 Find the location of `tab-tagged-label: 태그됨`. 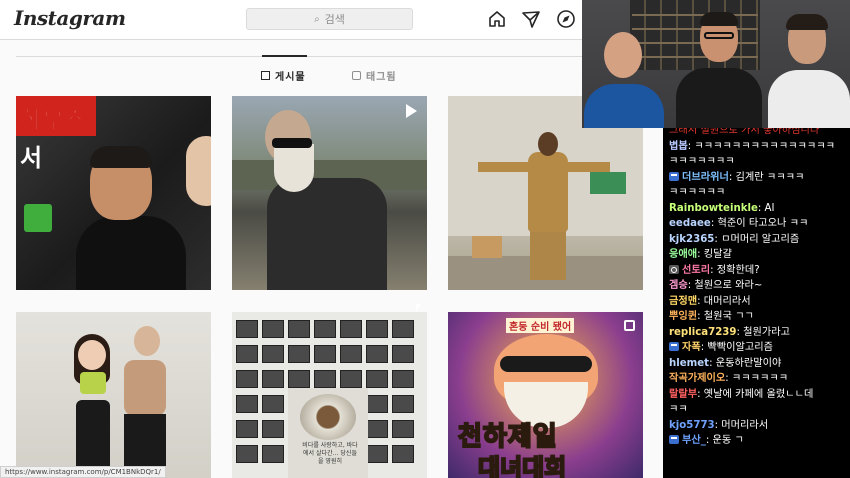

tab-tagged-label: 태그됨 is located at coordinates (381, 77).